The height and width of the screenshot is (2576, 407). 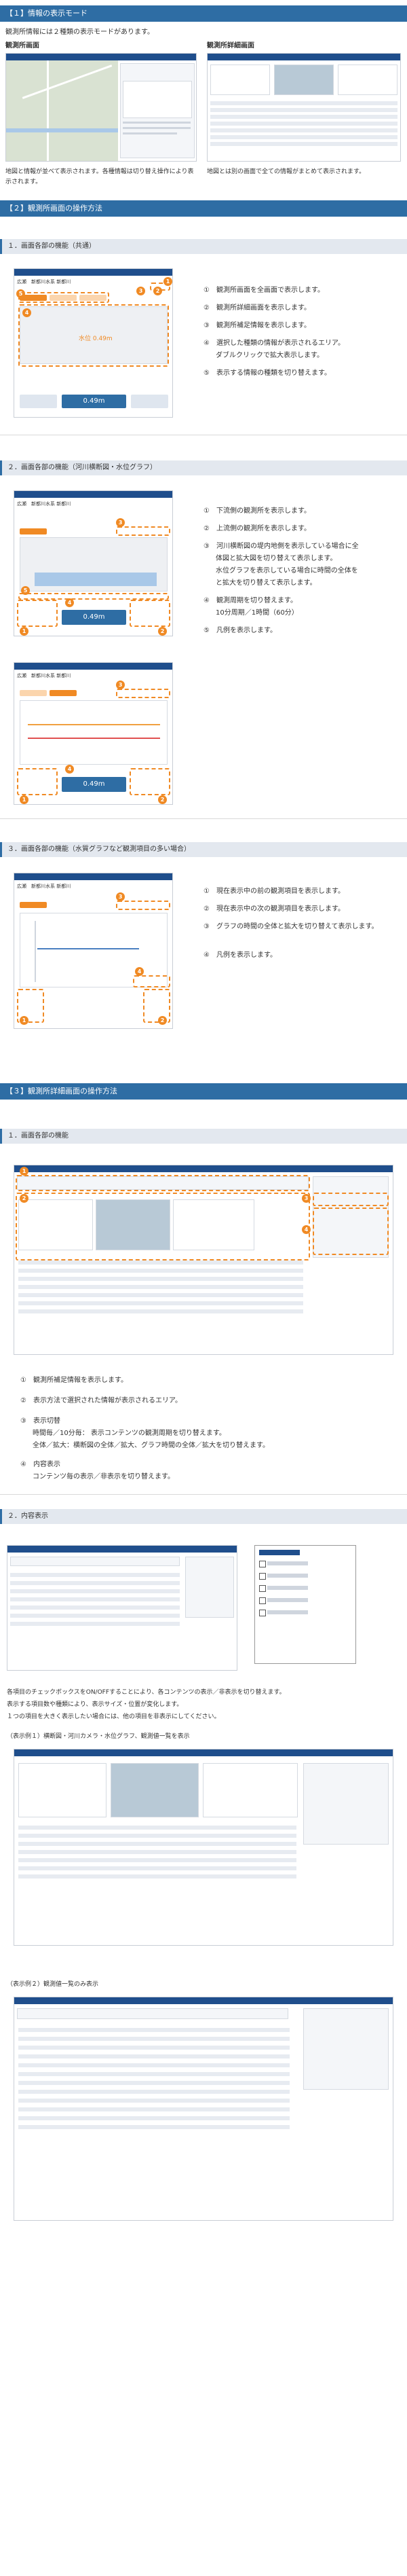 I want to click on s3-1-item-1: ① 観測所補足情報を表示します。, so click(x=74, y=1380).